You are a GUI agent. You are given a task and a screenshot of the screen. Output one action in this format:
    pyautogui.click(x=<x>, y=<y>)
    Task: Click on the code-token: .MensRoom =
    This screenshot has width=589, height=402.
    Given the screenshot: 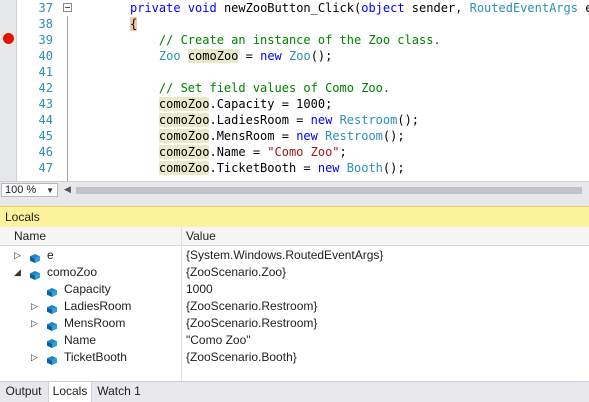 What is the action you would take?
    pyautogui.click(x=253, y=136)
    